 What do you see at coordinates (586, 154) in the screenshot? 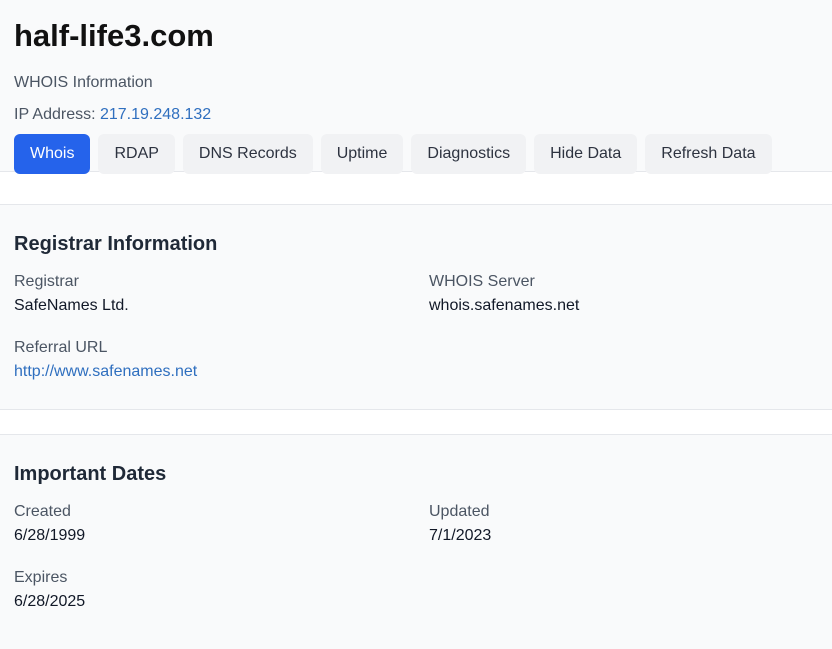
I see `hide-data-button: Hide Data` at bounding box center [586, 154].